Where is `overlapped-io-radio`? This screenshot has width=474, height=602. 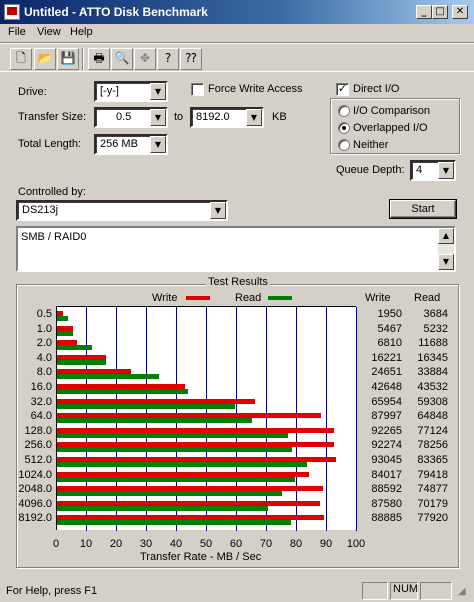 overlapped-io-radio is located at coordinates (344, 128).